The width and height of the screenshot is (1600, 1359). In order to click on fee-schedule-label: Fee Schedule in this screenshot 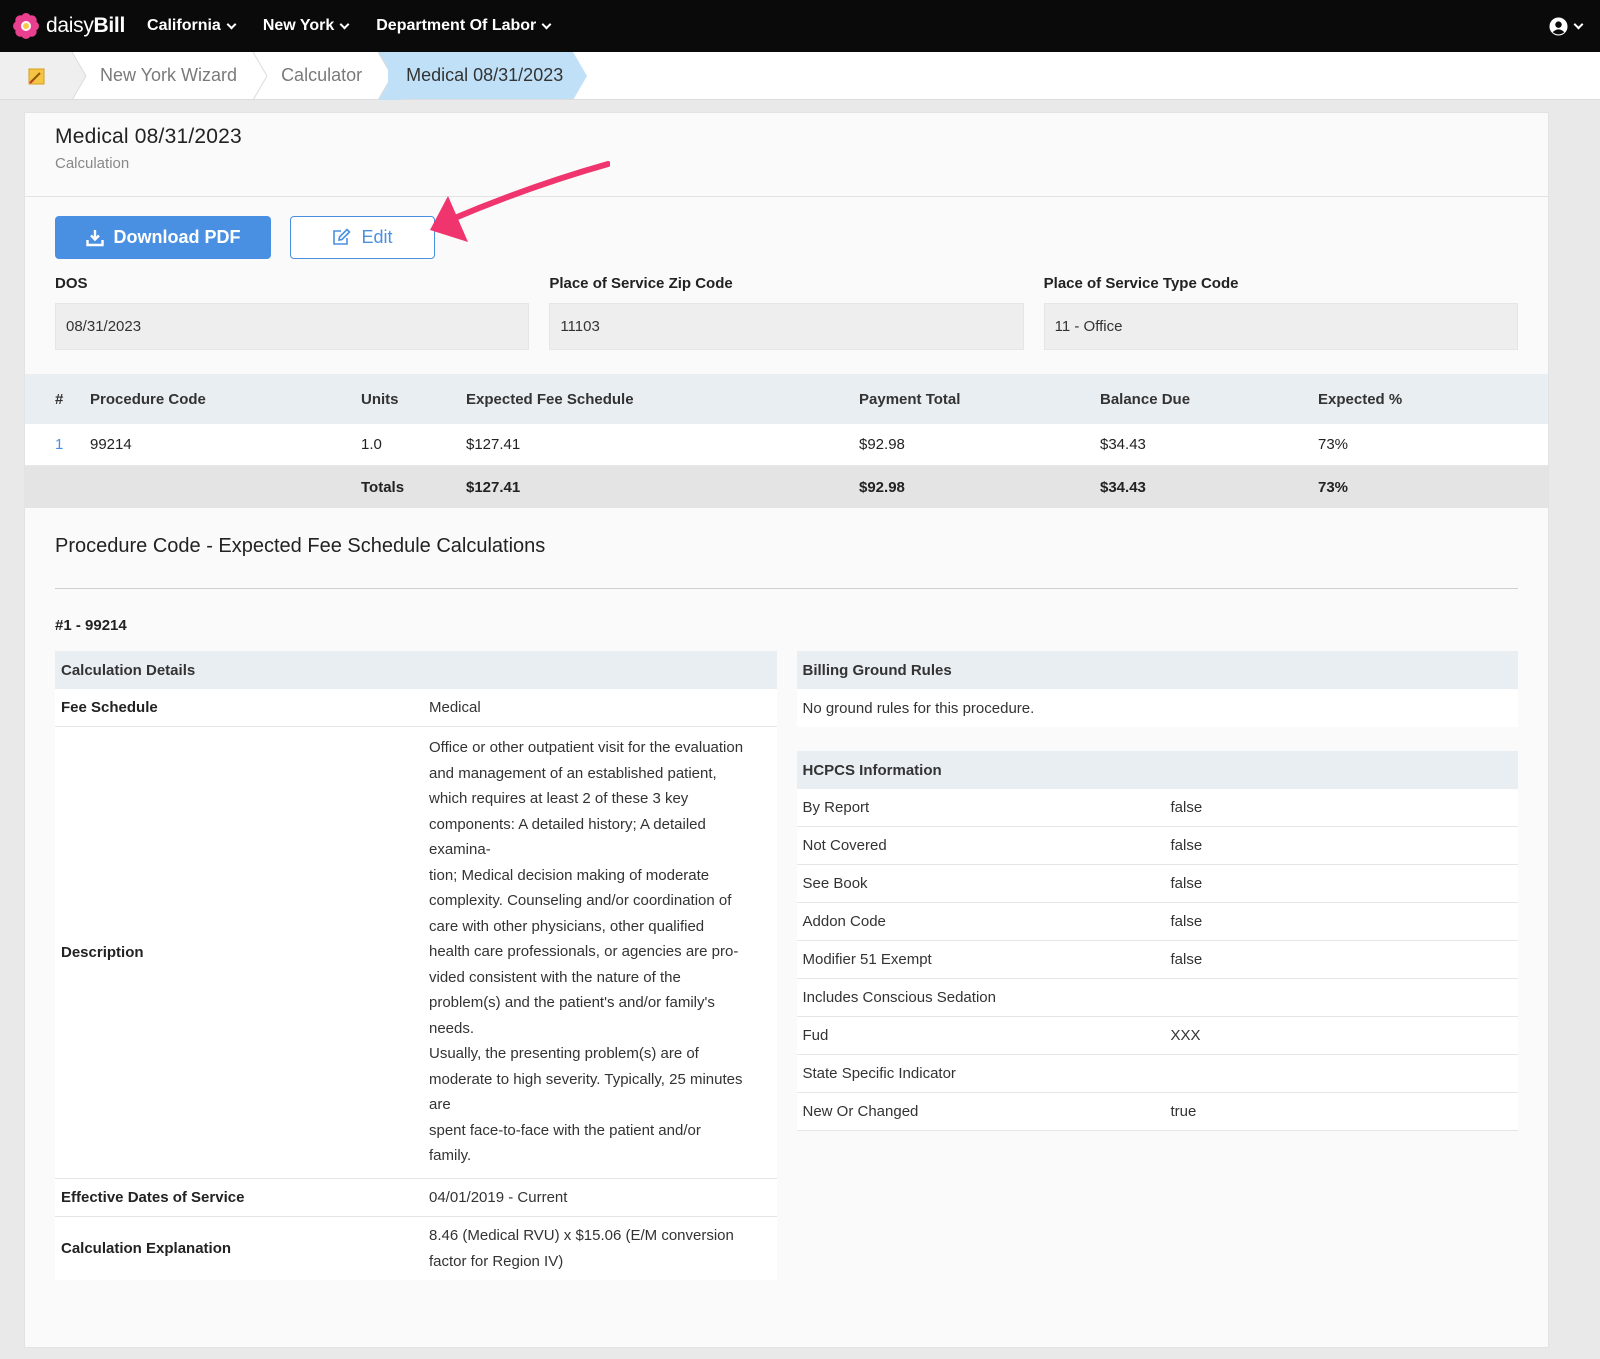, I will do `click(109, 707)`.